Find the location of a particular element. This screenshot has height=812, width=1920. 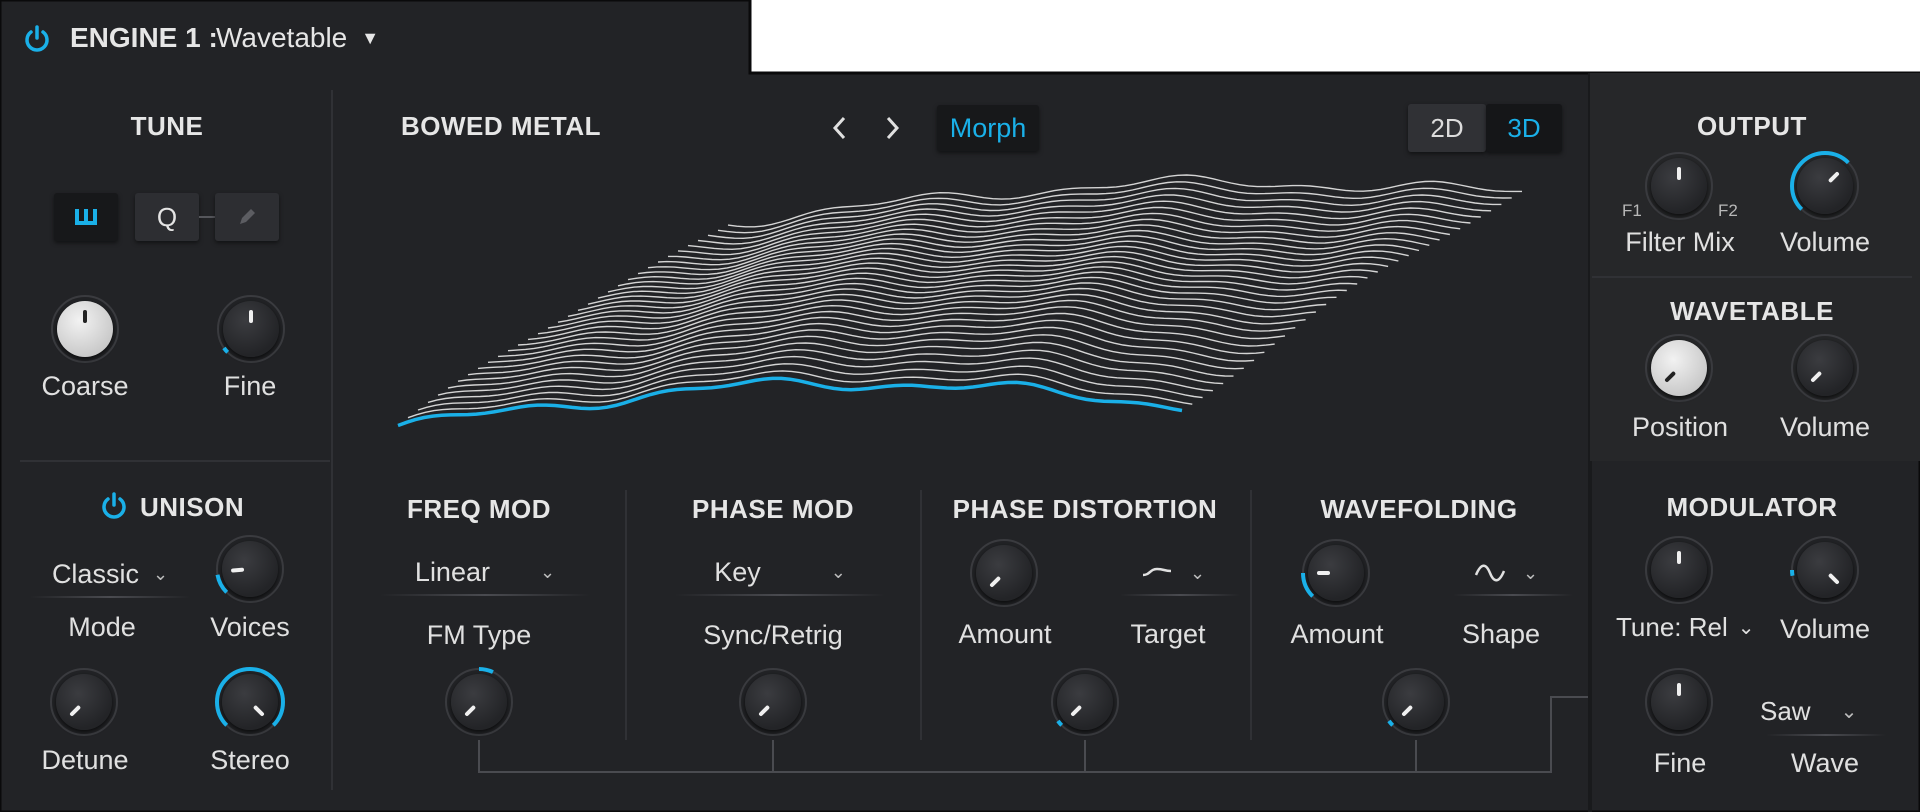

sine-wave-icon is located at coordinates (1490, 573).